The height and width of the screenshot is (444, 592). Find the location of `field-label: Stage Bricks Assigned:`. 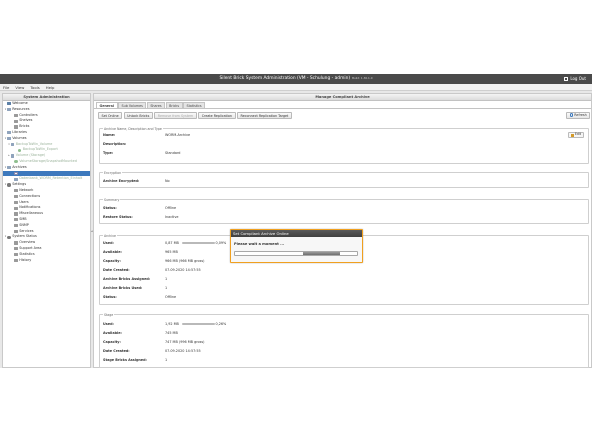

field-label: Stage Bricks Assigned: is located at coordinates (125, 360).